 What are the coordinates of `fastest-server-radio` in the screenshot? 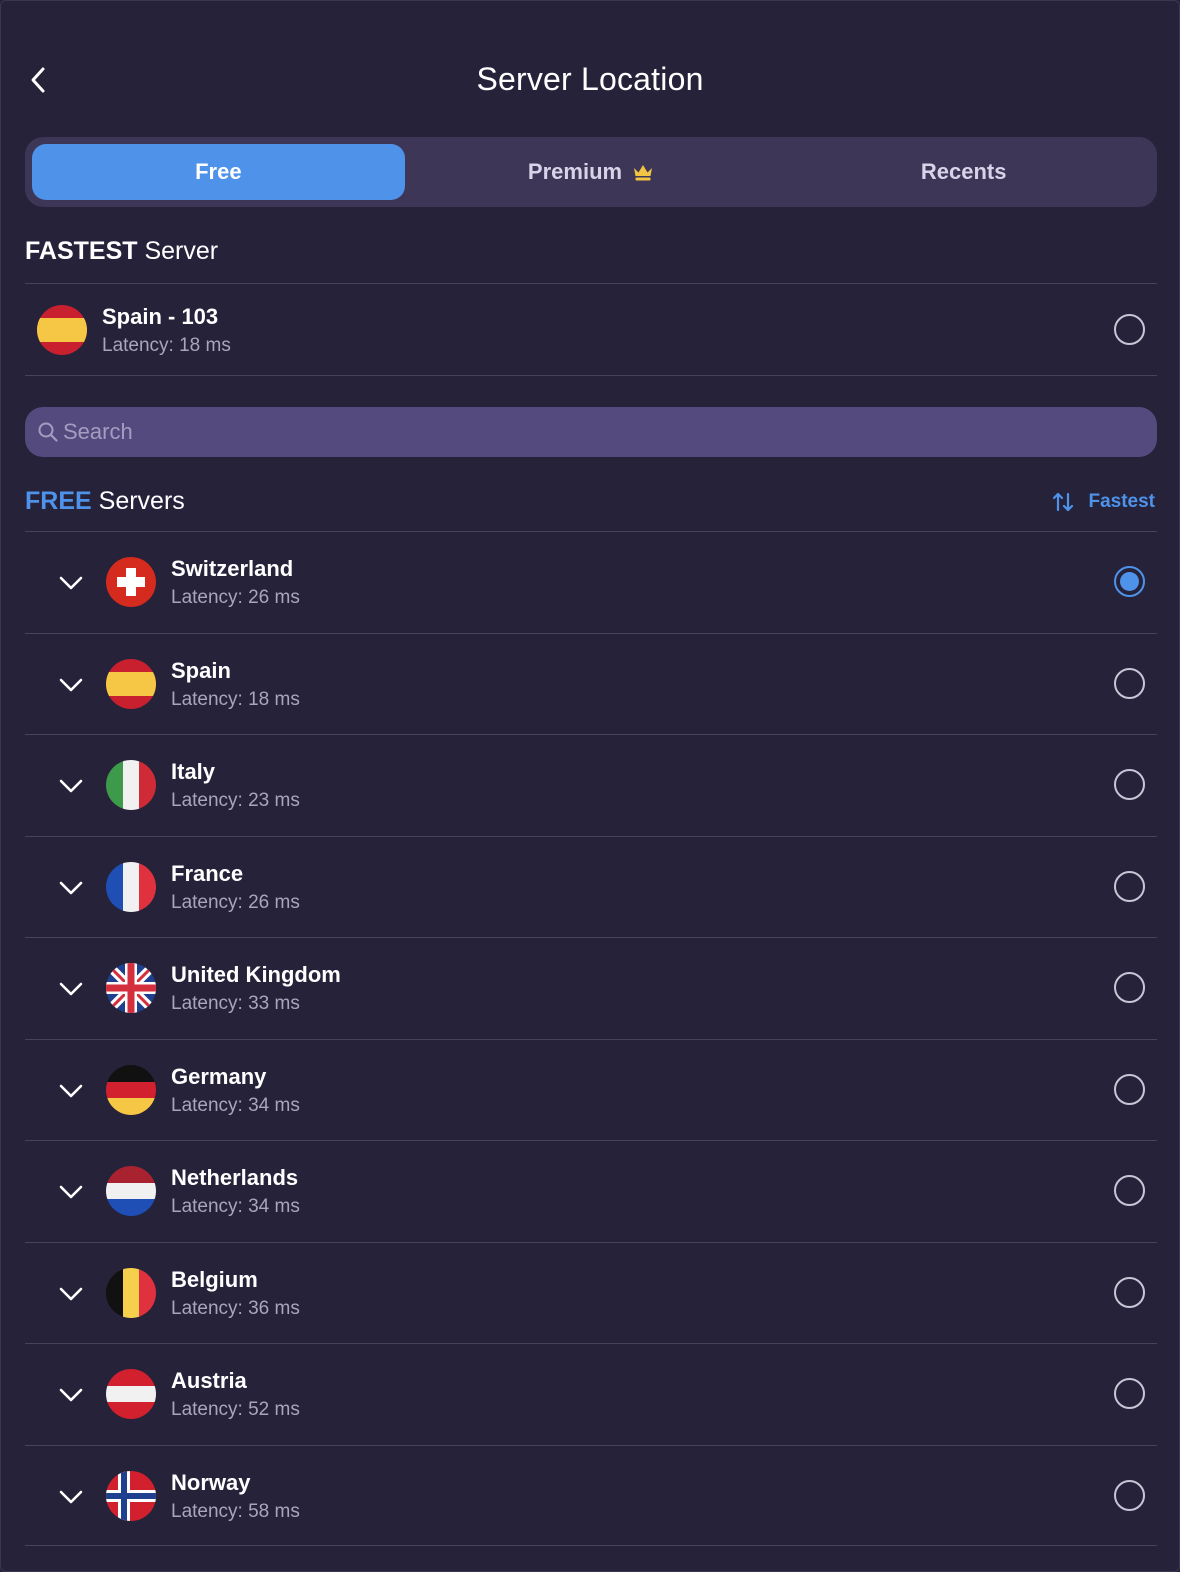 It's located at (1129, 329).